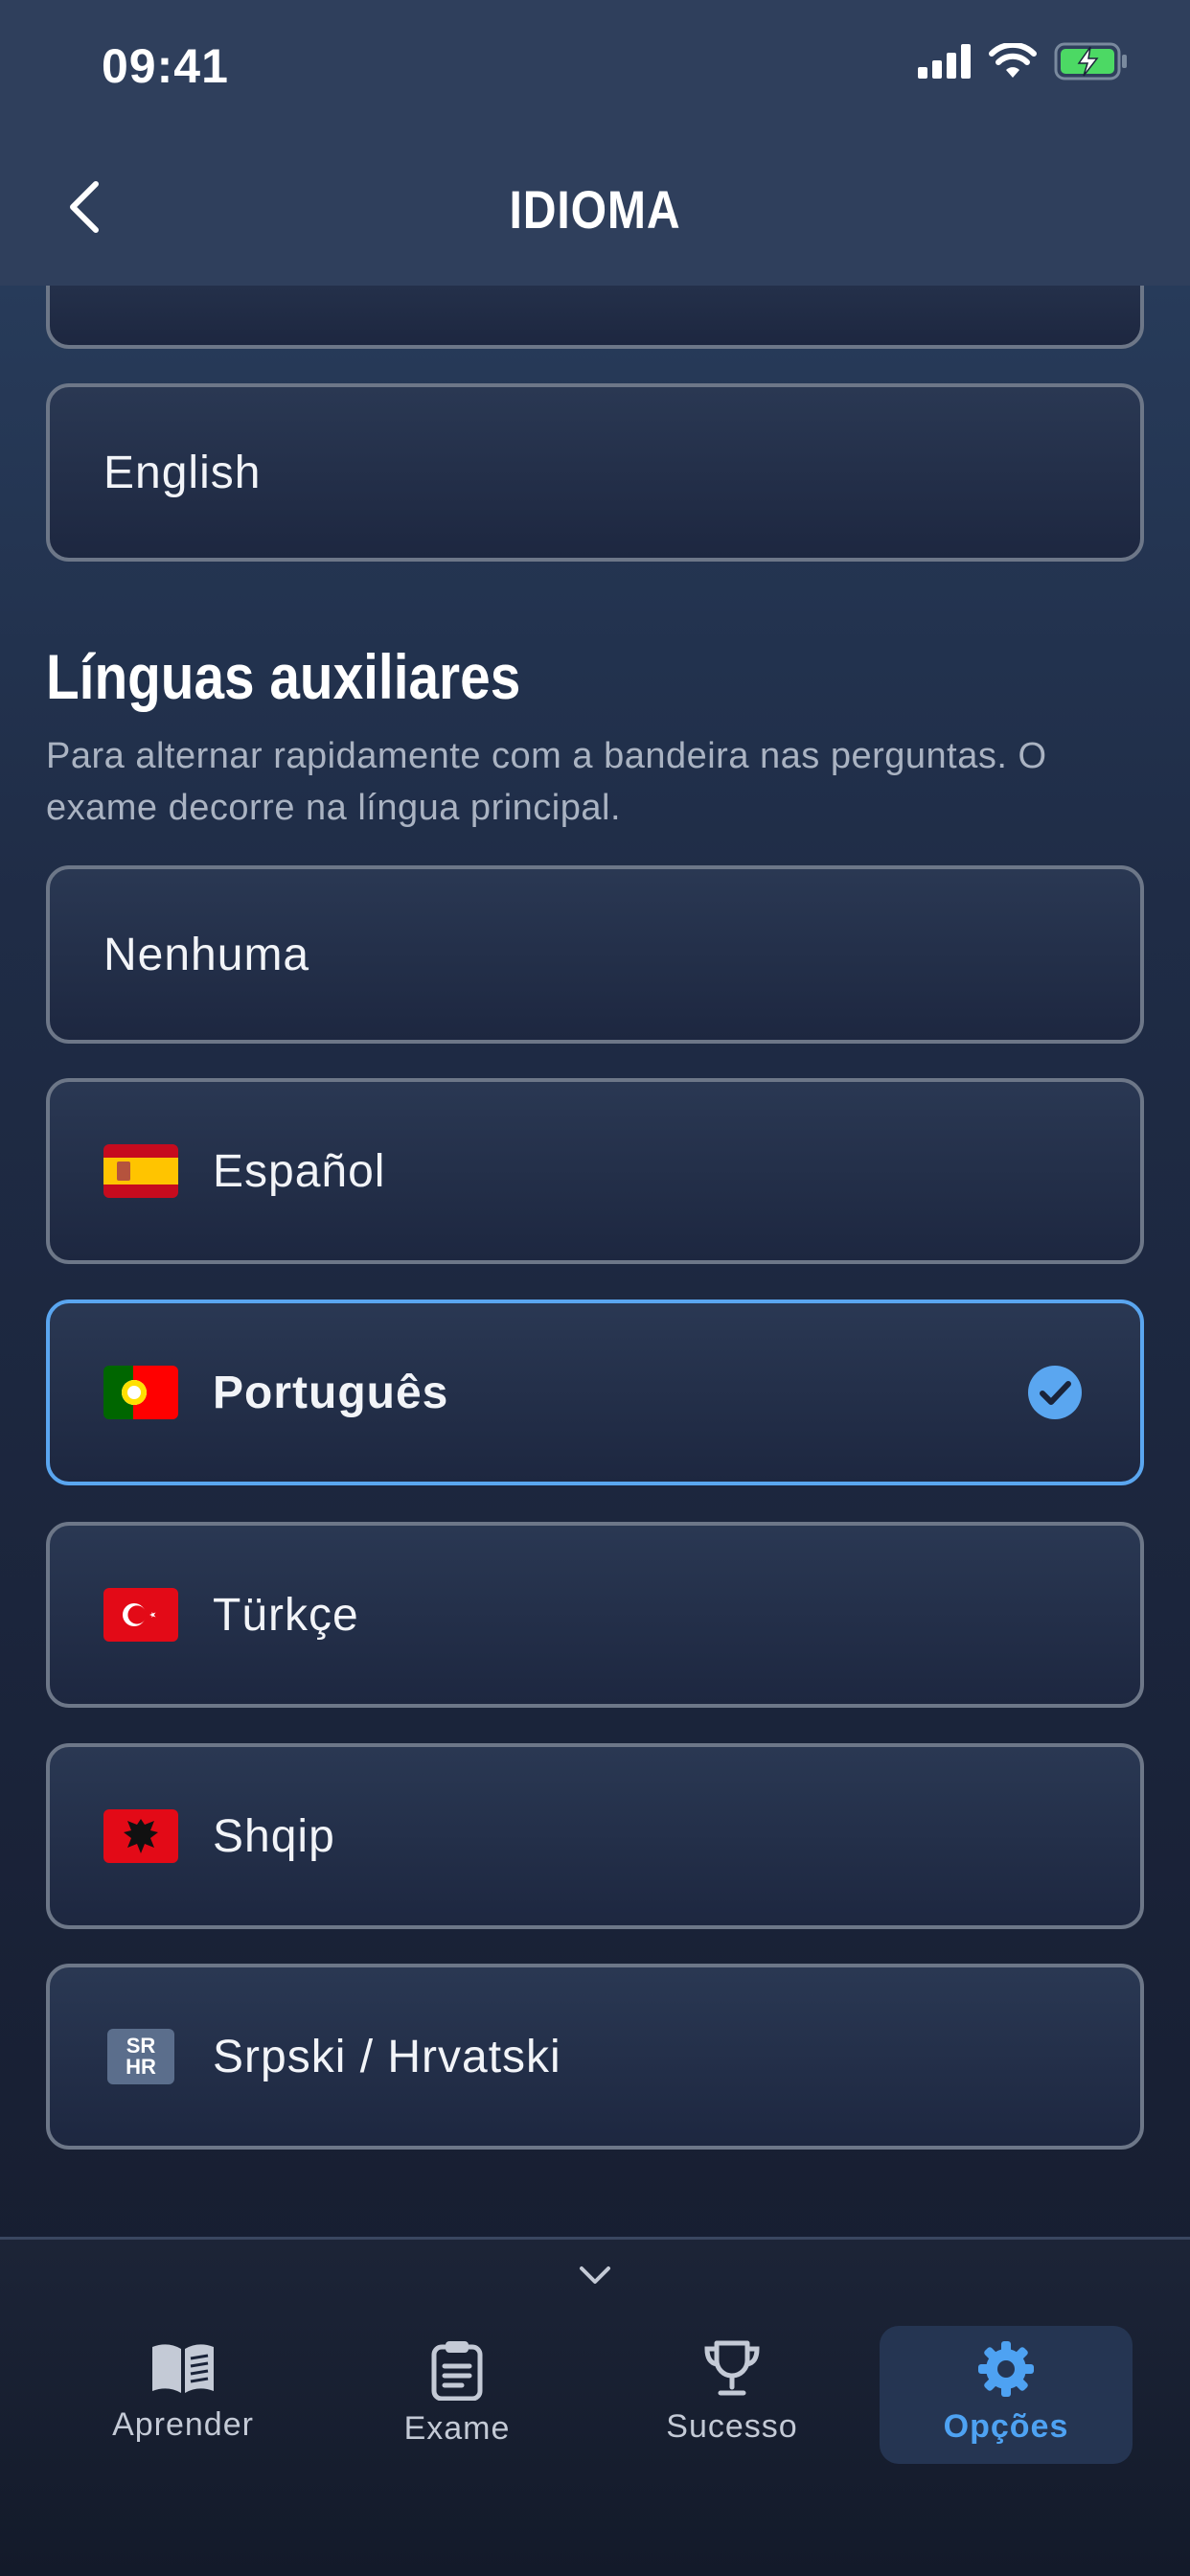  Describe the element at coordinates (595, 954) in the screenshot. I see `aux-option-none: Nenhuma` at that location.